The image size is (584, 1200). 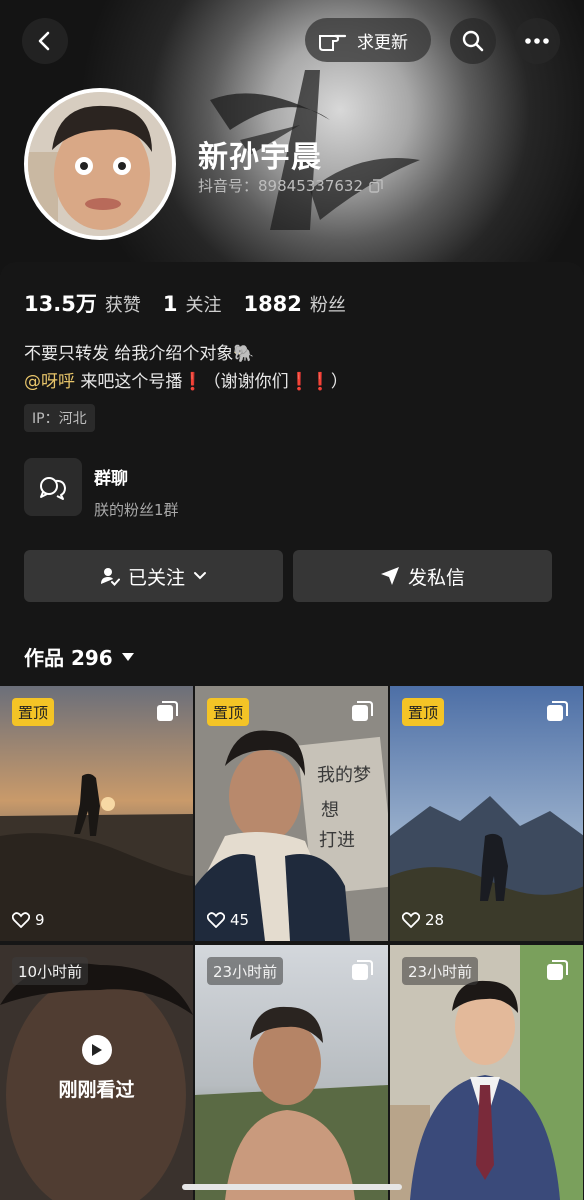 What do you see at coordinates (382, 42) in the screenshot?
I see `request-update-label: 求更新` at bounding box center [382, 42].